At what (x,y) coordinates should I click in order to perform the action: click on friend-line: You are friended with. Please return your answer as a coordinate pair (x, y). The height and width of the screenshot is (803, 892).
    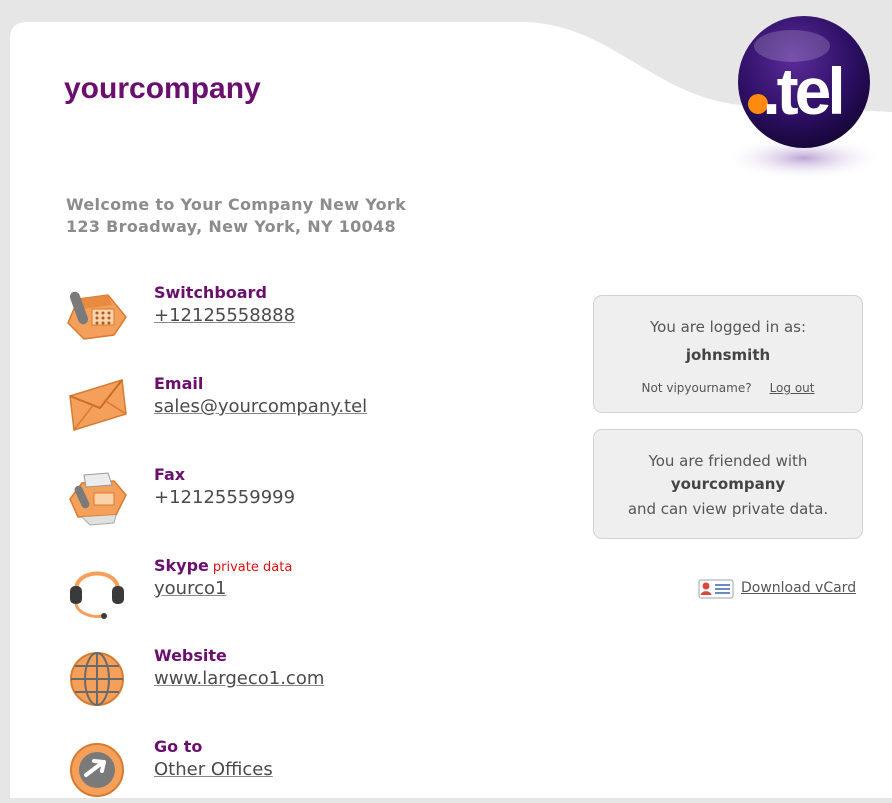
    Looking at the image, I should click on (728, 461).